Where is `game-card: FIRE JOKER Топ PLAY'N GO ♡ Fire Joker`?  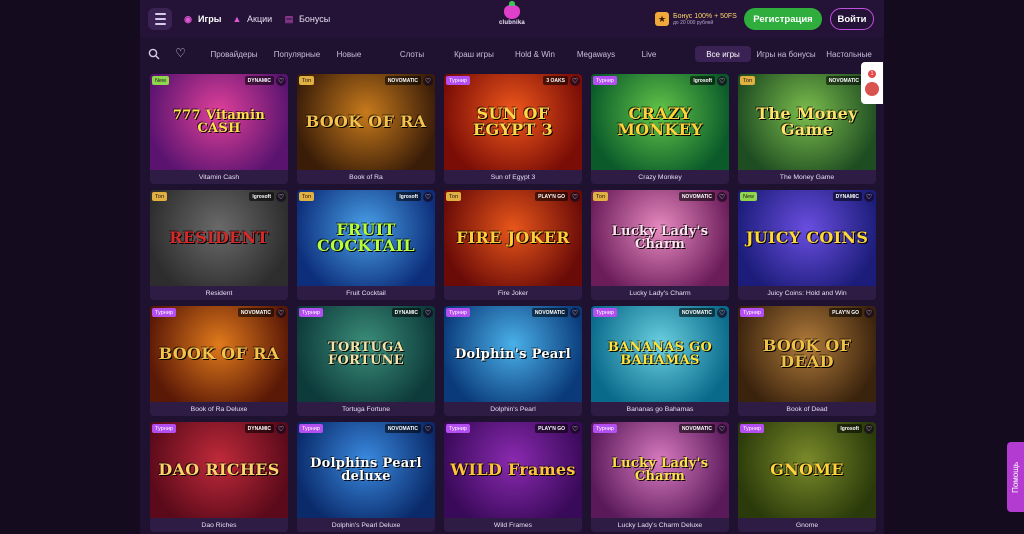 game-card: FIRE JOKER Топ PLAY'N GO ♡ Fire Joker is located at coordinates (513, 245).